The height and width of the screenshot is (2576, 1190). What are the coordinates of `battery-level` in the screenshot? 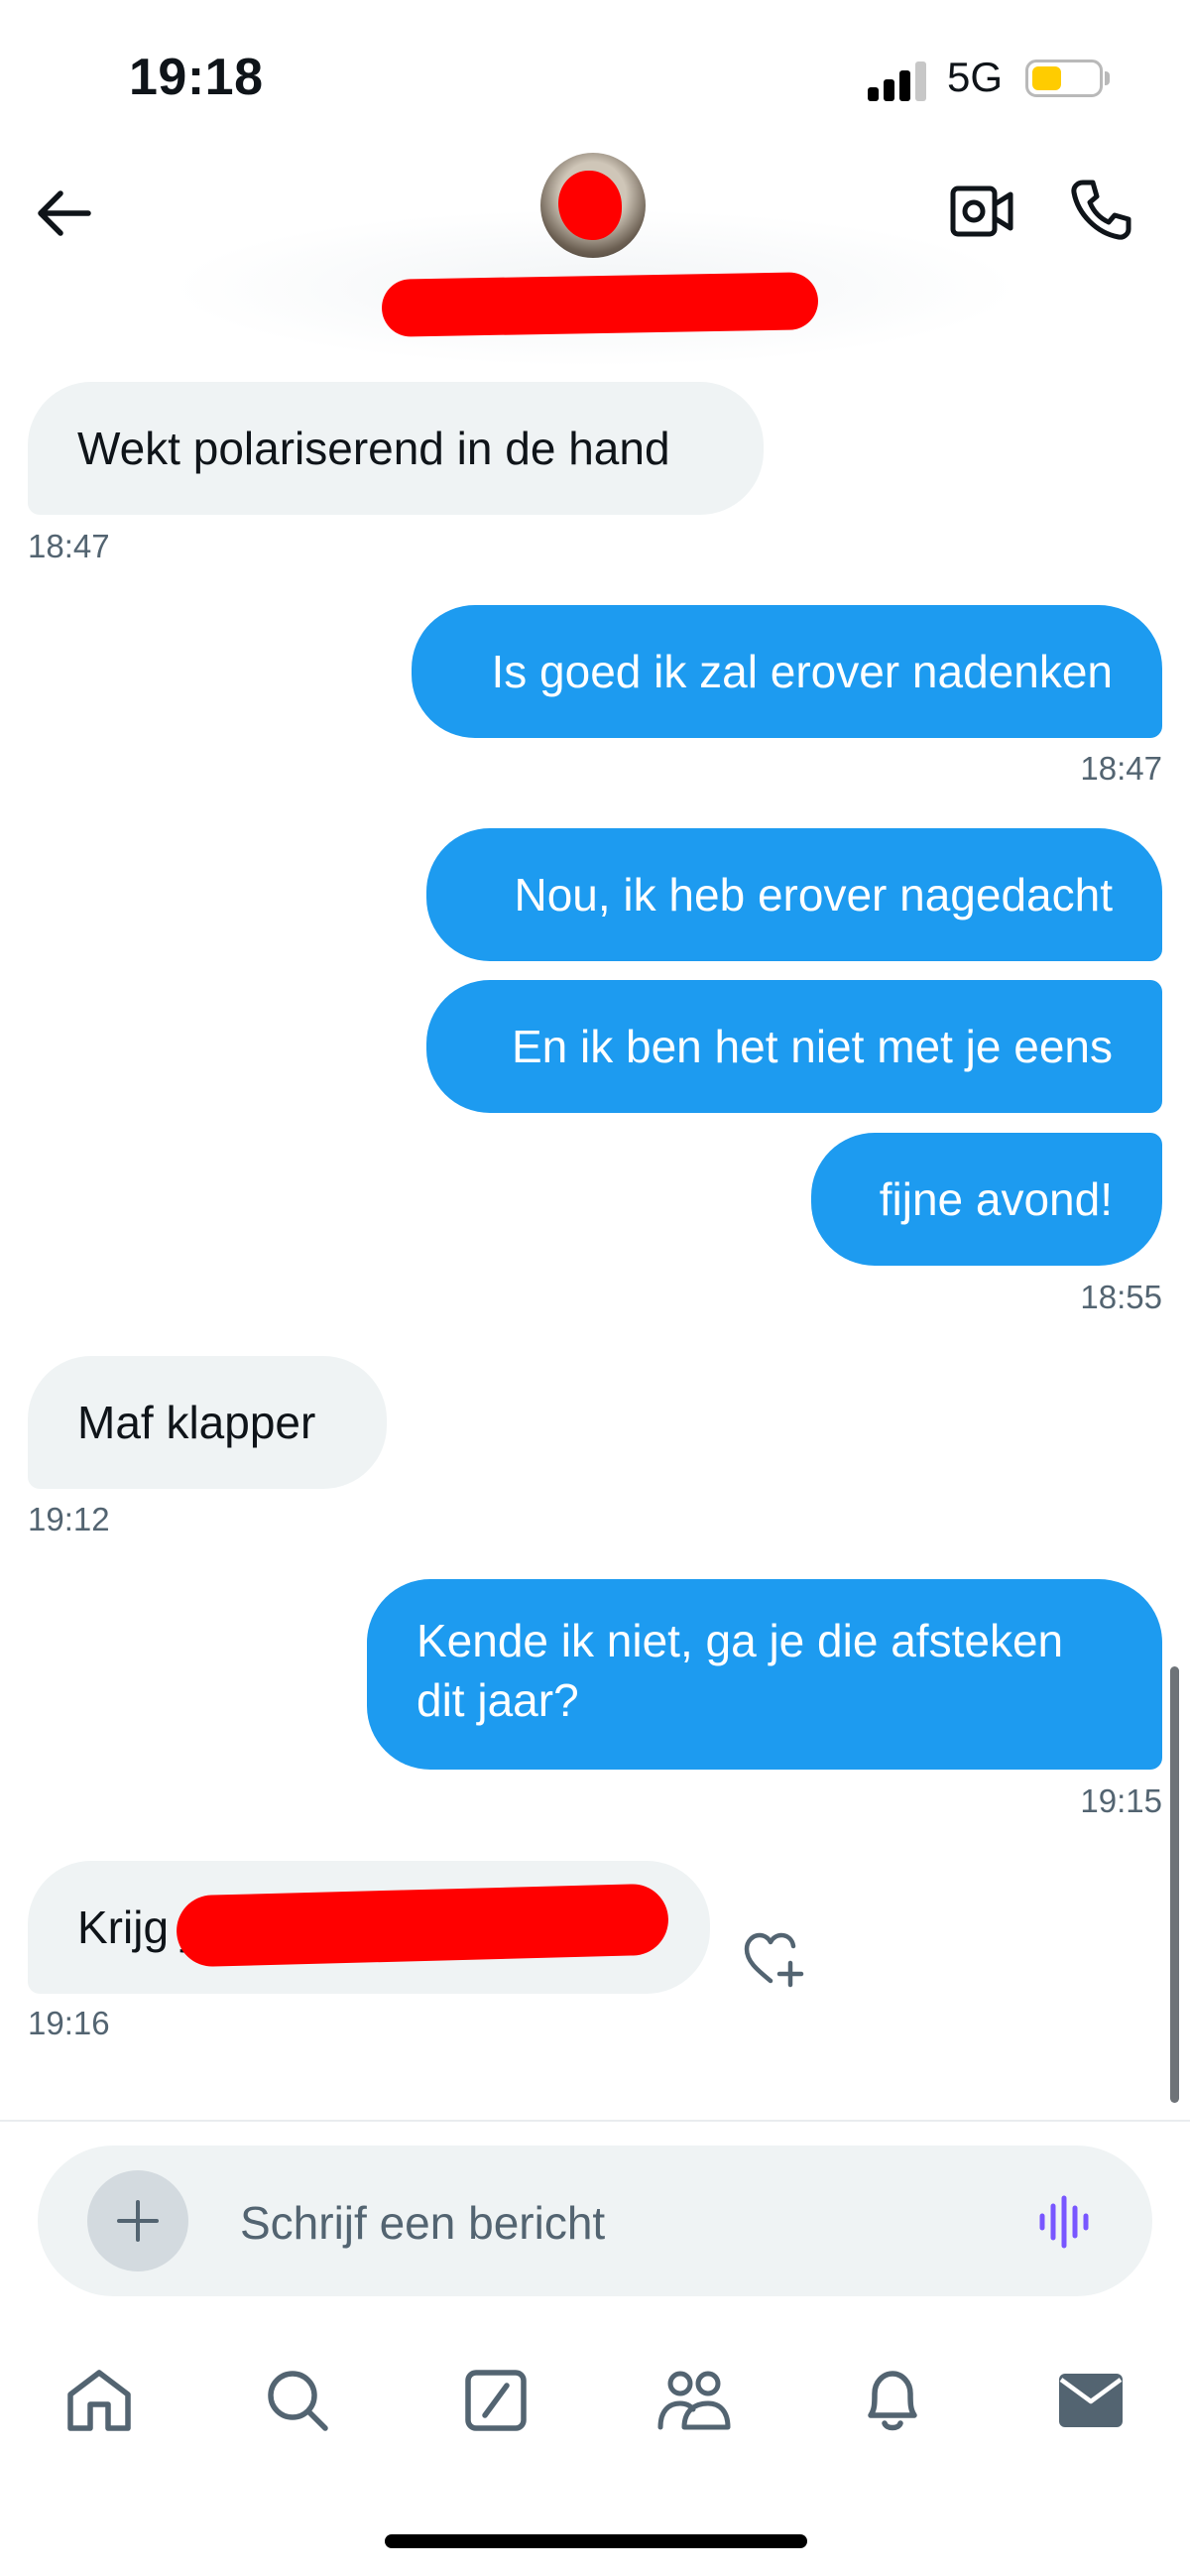 It's located at (1046, 78).